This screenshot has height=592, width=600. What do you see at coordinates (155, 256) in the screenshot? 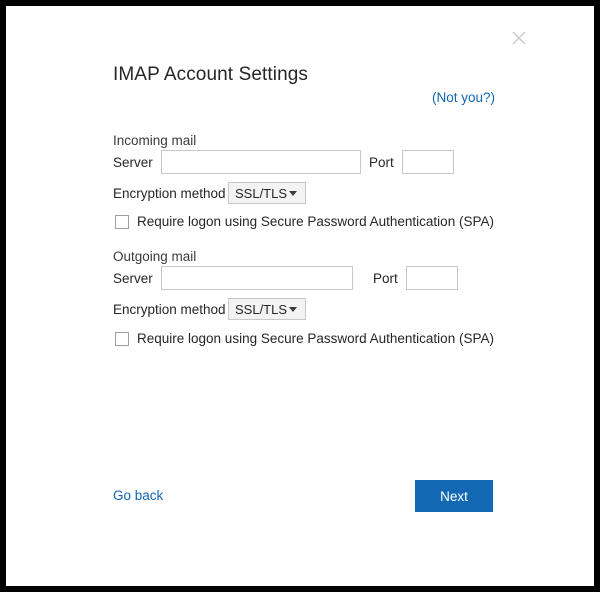
I see `outgoing-mail-section-label: Outgoing mail` at bounding box center [155, 256].